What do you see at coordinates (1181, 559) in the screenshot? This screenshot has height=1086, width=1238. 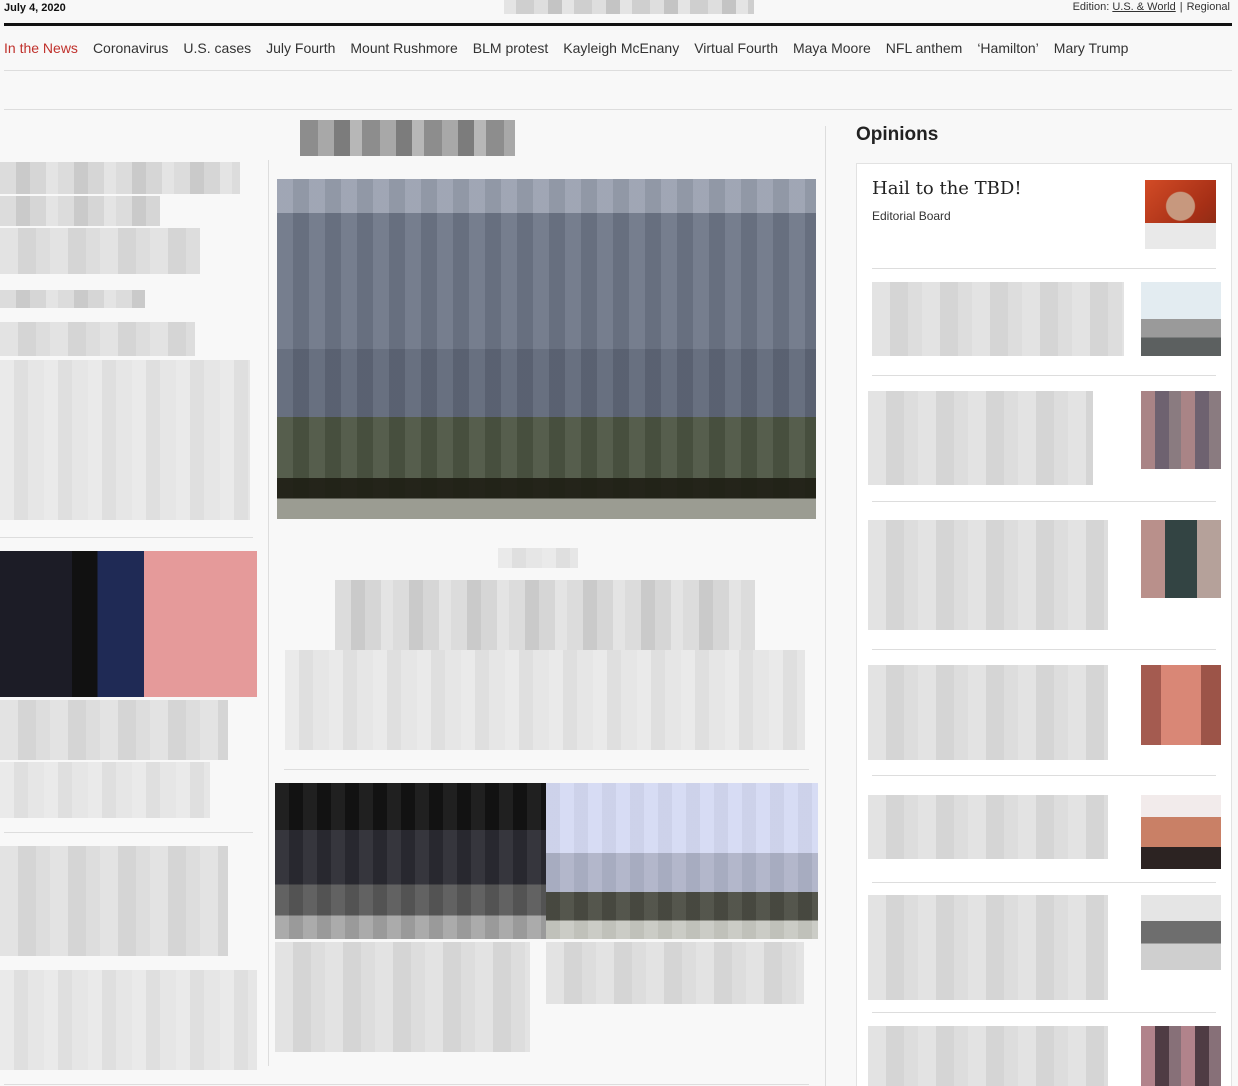 I see `opinion-item-4-thumbnail` at bounding box center [1181, 559].